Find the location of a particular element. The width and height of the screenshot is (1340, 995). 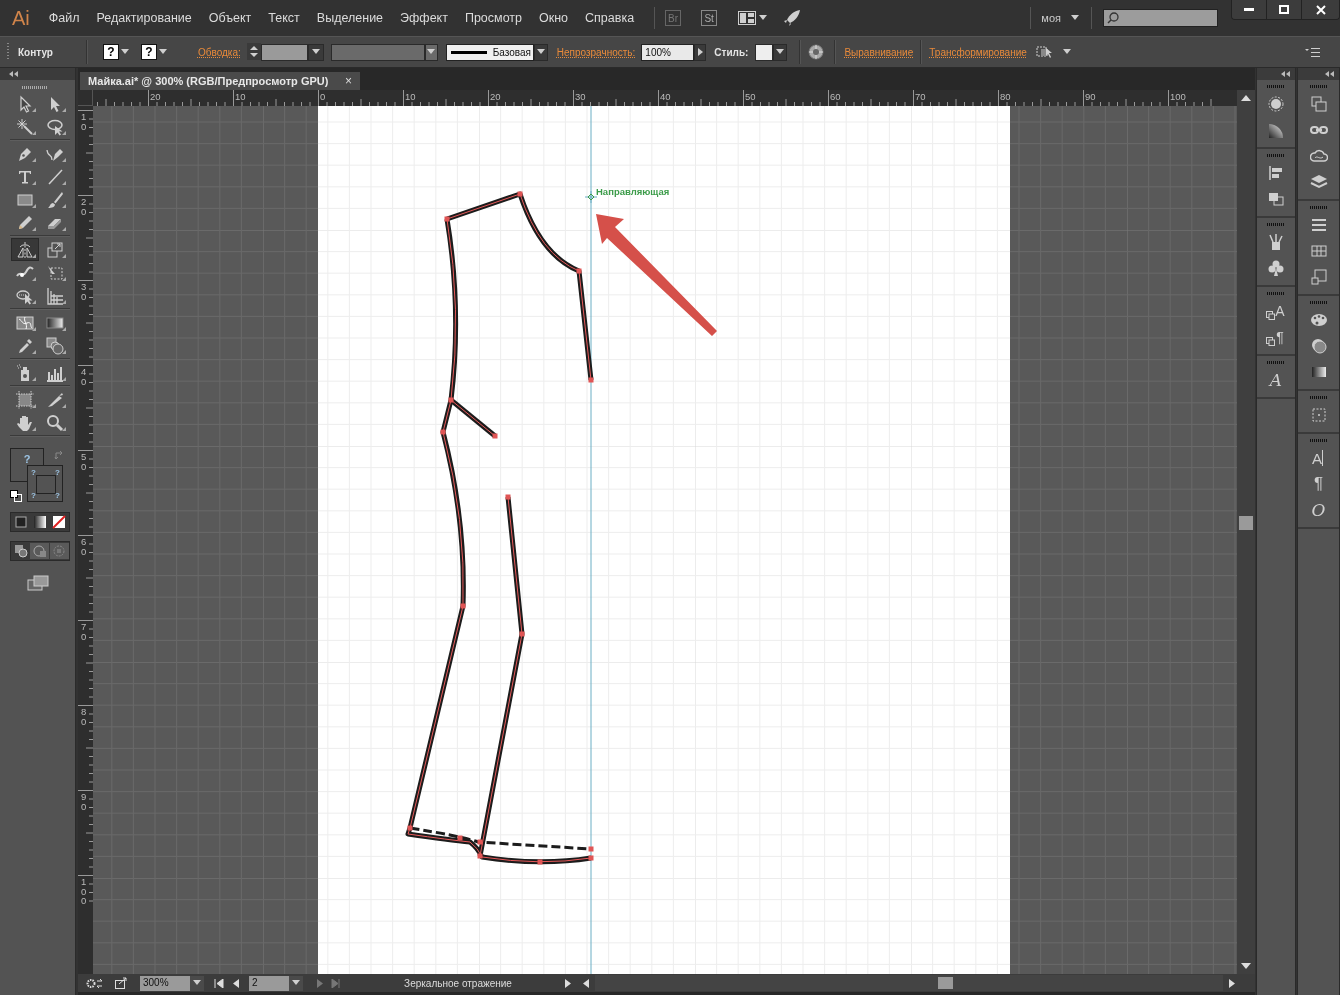

stroke-question-mark: ? is located at coordinates (33, 495).